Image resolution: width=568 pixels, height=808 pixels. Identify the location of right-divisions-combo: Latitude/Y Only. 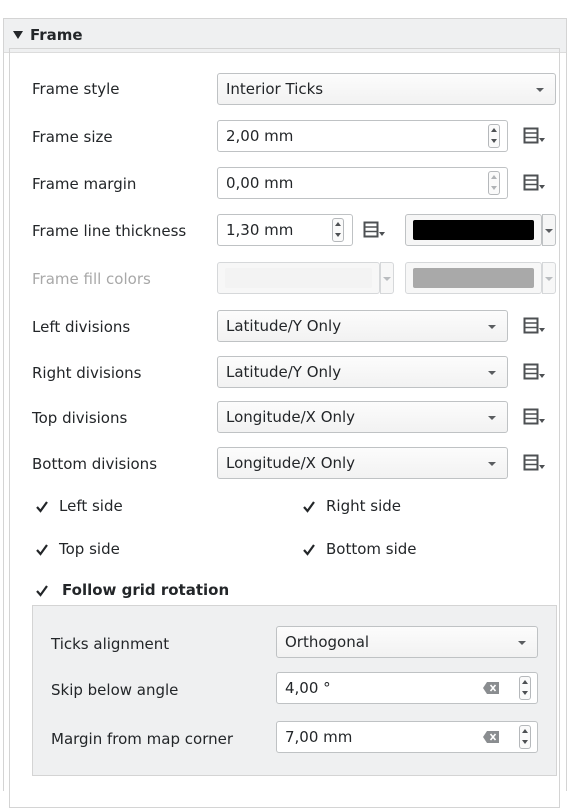
(362, 372).